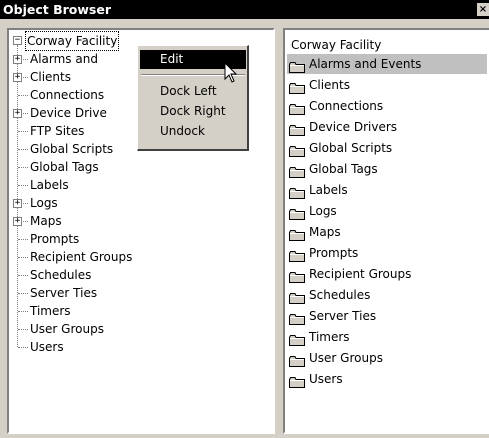 This screenshot has width=489, height=438. Describe the element at coordinates (387, 85) in the screenshot. I see `list-item: Clients` at that location.